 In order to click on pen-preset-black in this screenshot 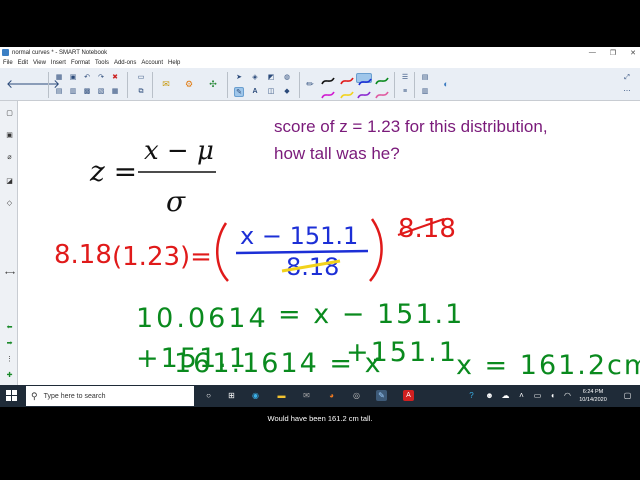, I will do `click(328, 79)`.